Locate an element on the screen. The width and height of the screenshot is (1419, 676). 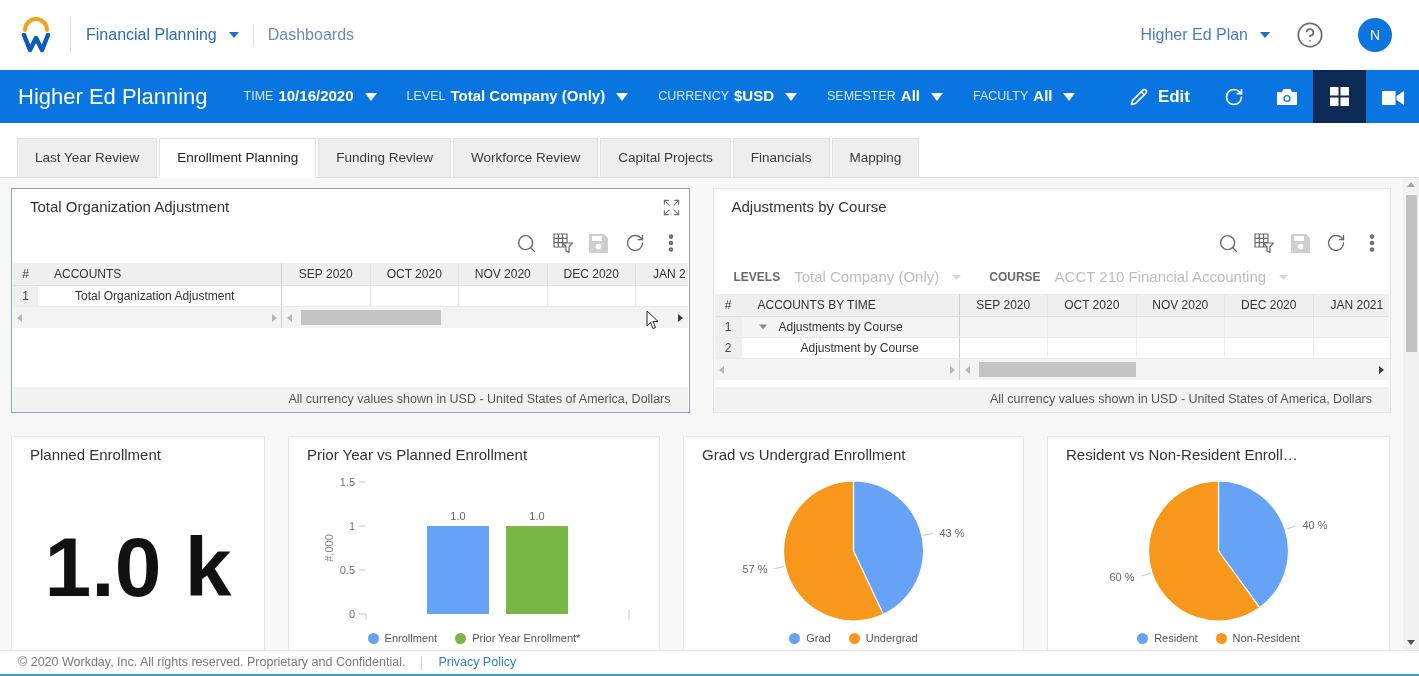
prompt-label: COURSE is located at coordinates (1015, 277).